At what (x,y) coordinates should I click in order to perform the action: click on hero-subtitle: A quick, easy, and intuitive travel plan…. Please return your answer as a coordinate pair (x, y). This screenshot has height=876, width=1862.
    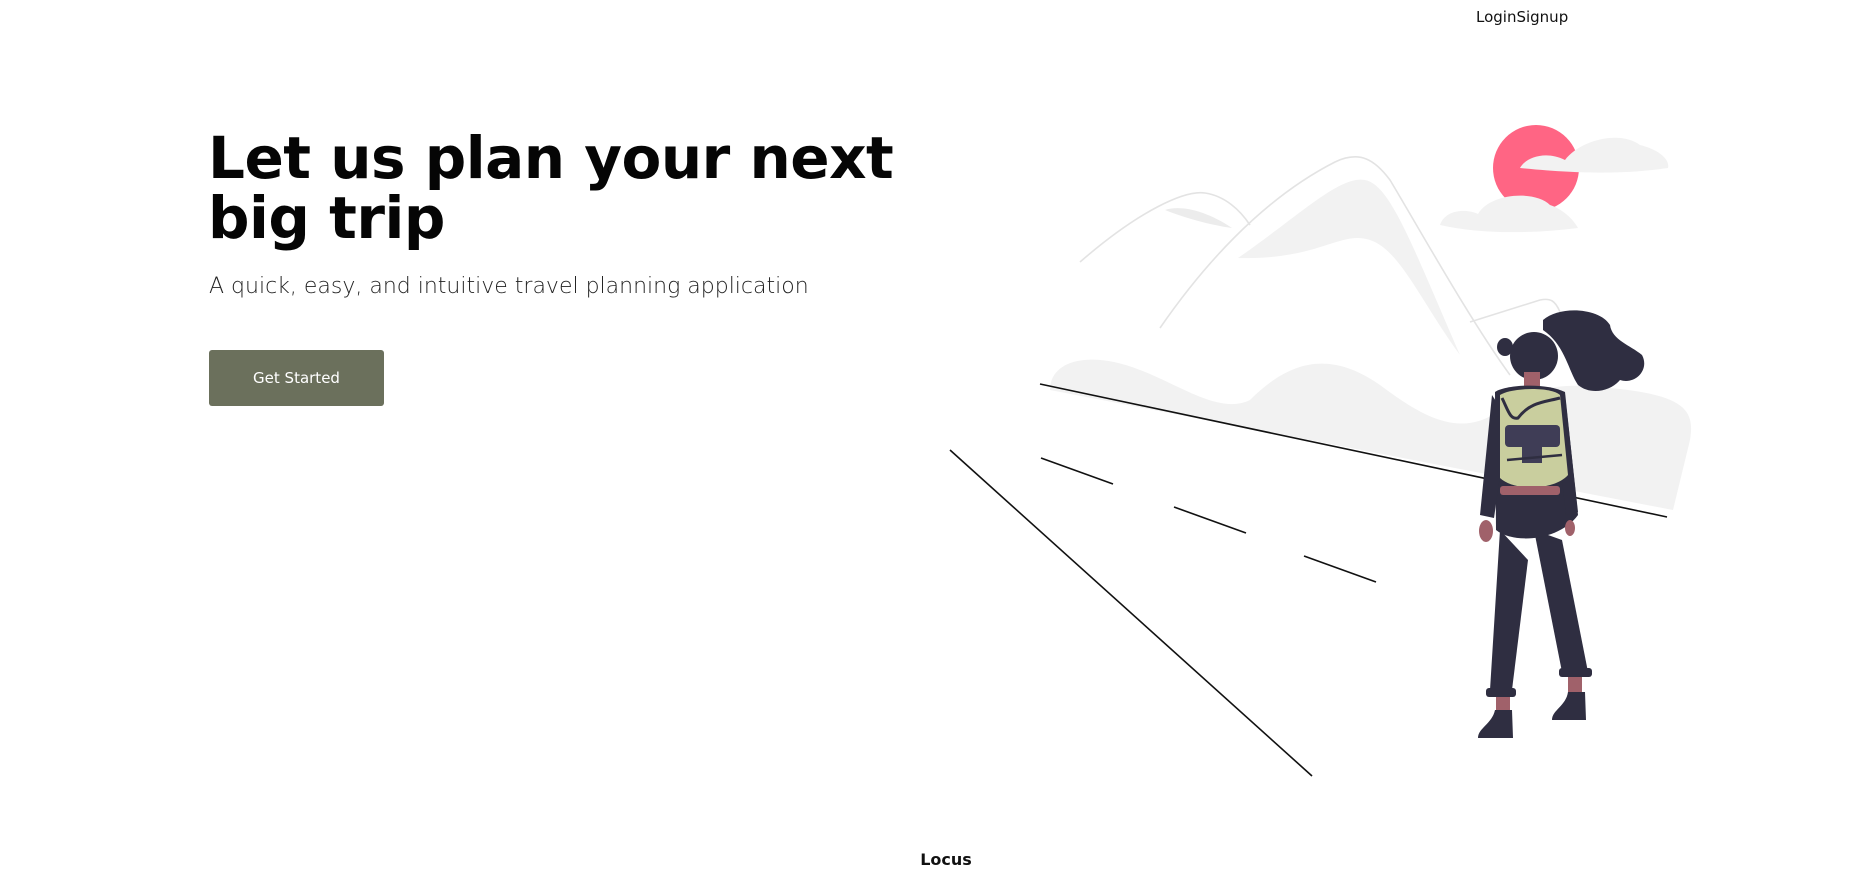
    Looking at the image, I should click on (509, 286).